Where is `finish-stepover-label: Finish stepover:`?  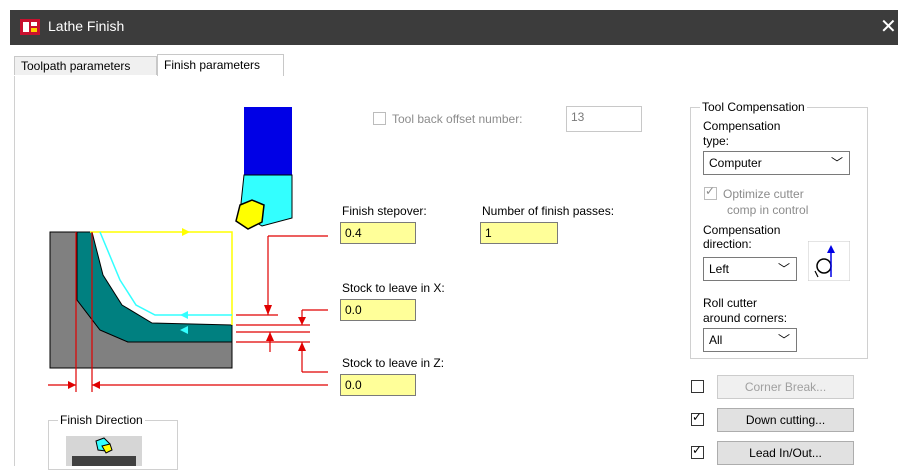
finish-stepover-label: Finish stepover: is located at coordinates (384, 211).